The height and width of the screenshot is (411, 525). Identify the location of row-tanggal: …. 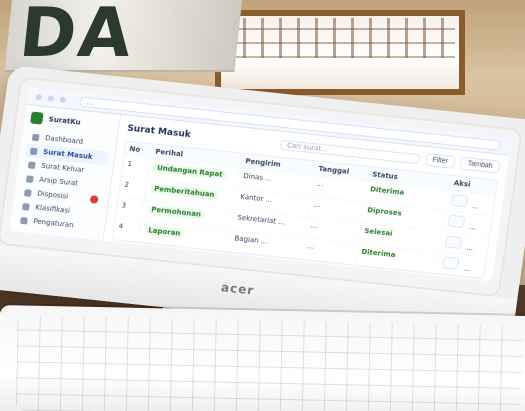
(330, 252).